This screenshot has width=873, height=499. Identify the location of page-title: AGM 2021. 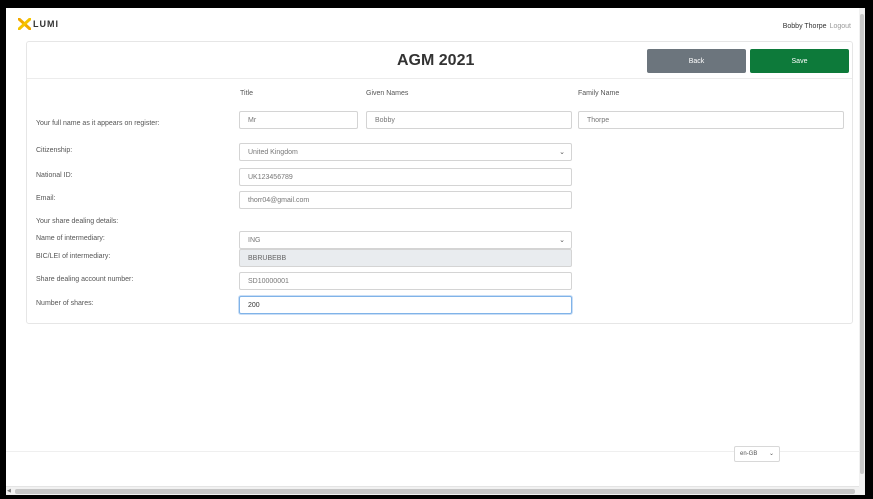
(436, 60).